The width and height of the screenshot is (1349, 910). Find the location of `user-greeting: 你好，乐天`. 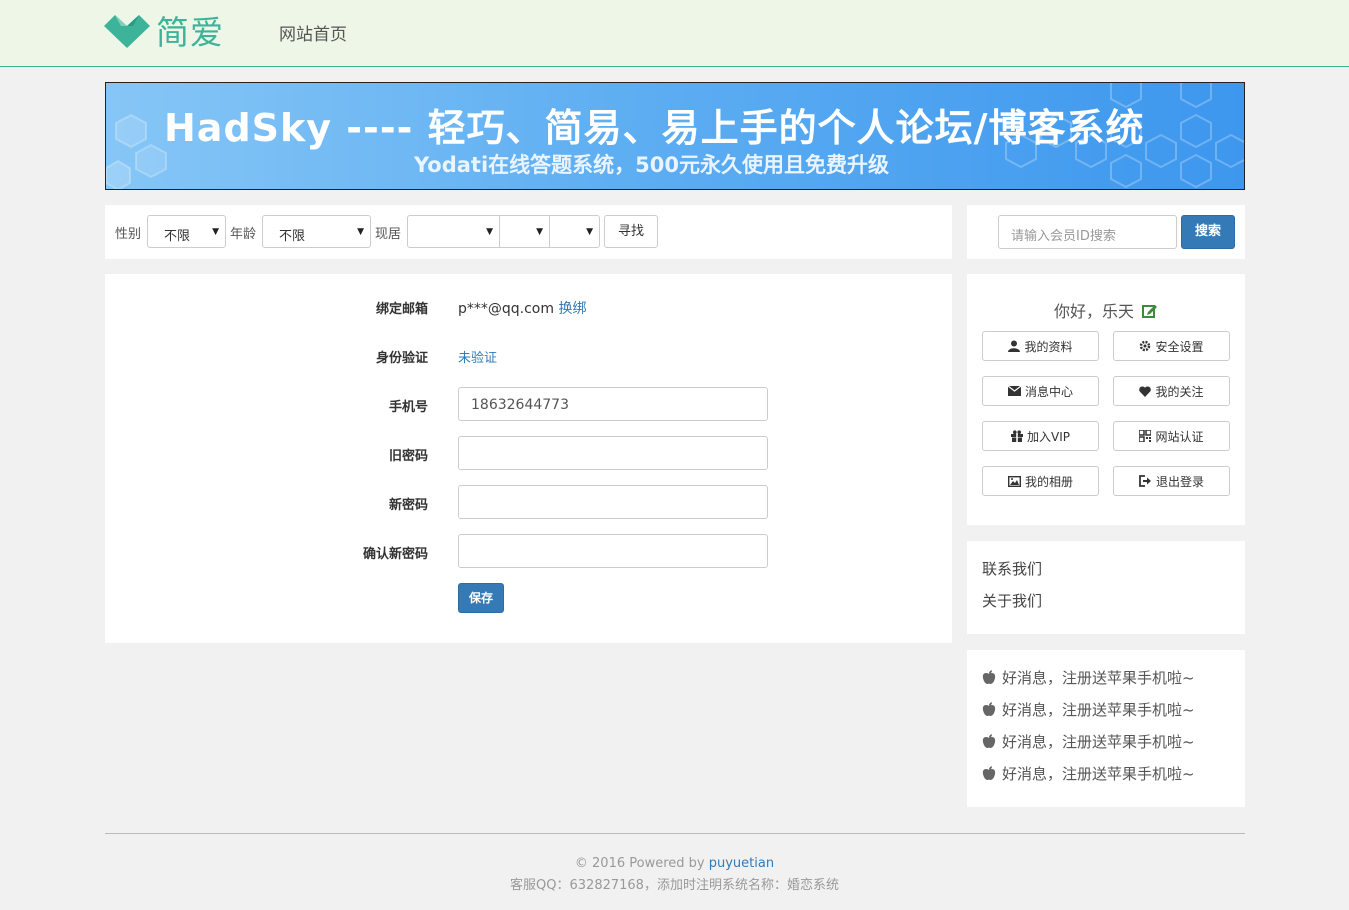

user-greeting: 你好，乐天 is located at coordinates (1106, 310).